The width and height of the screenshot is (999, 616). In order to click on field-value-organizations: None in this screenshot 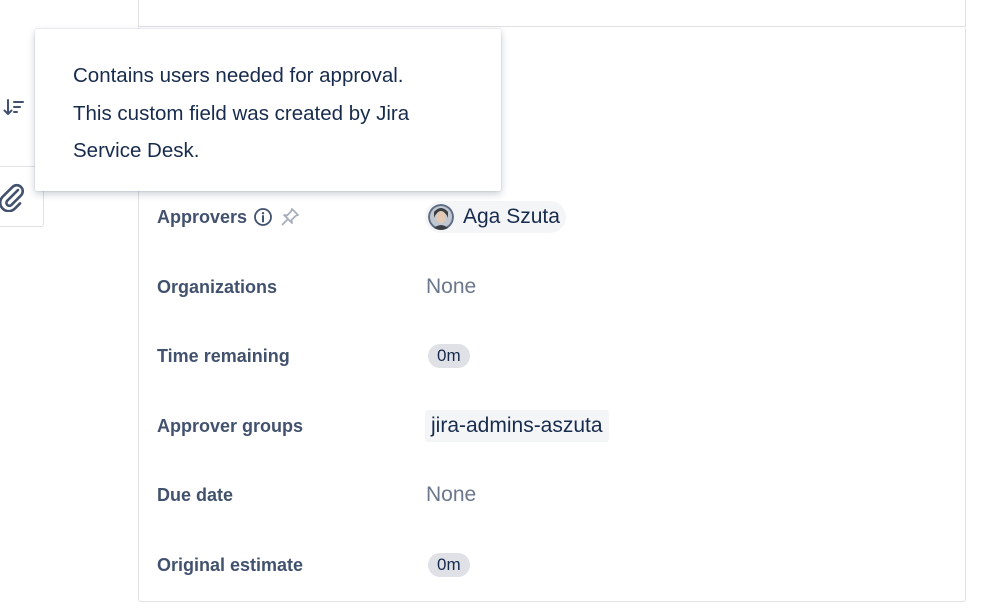, I will do `click(450, 287)`.